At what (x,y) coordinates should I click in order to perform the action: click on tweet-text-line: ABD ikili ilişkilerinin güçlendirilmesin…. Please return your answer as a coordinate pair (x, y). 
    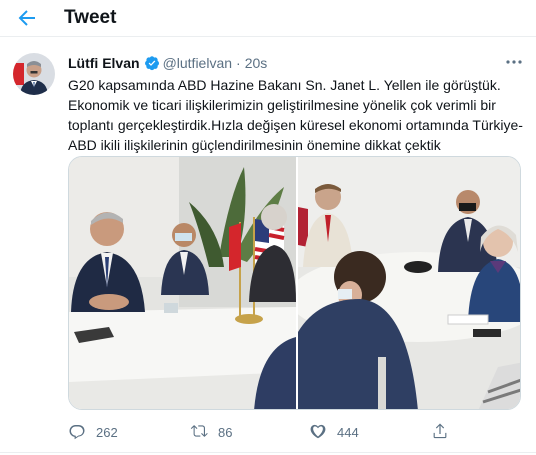
    Looking at the image, I should click on (254, 145).